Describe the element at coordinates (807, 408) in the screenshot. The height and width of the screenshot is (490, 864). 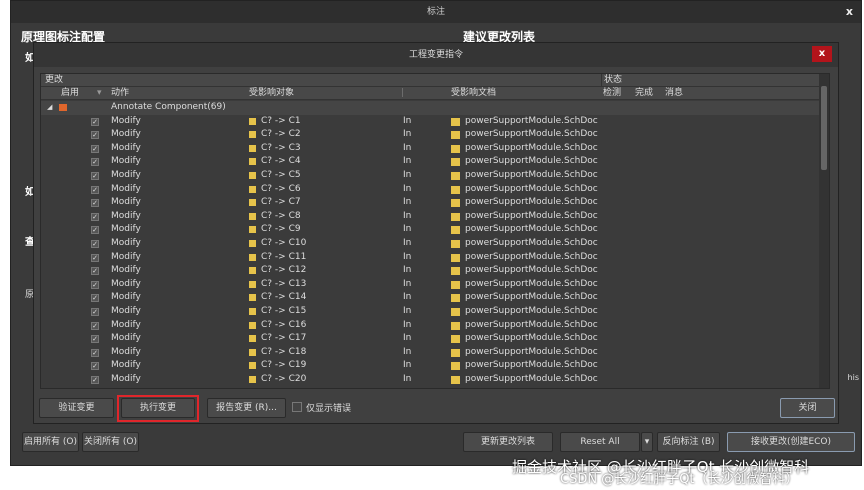
I see `close-button: 关闭` at that location.